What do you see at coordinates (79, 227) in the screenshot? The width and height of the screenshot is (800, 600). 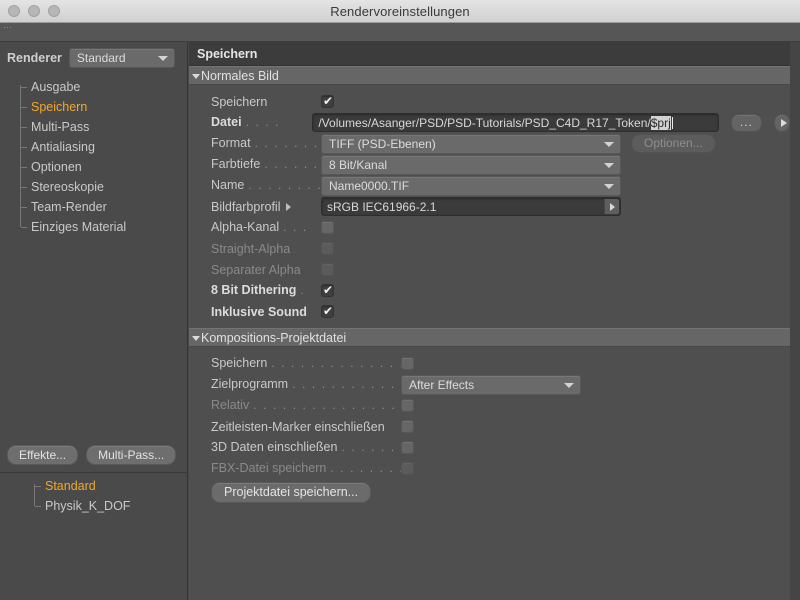 I see `sidebar-item-label: Einziges Material` at bounding box center [79, 227].